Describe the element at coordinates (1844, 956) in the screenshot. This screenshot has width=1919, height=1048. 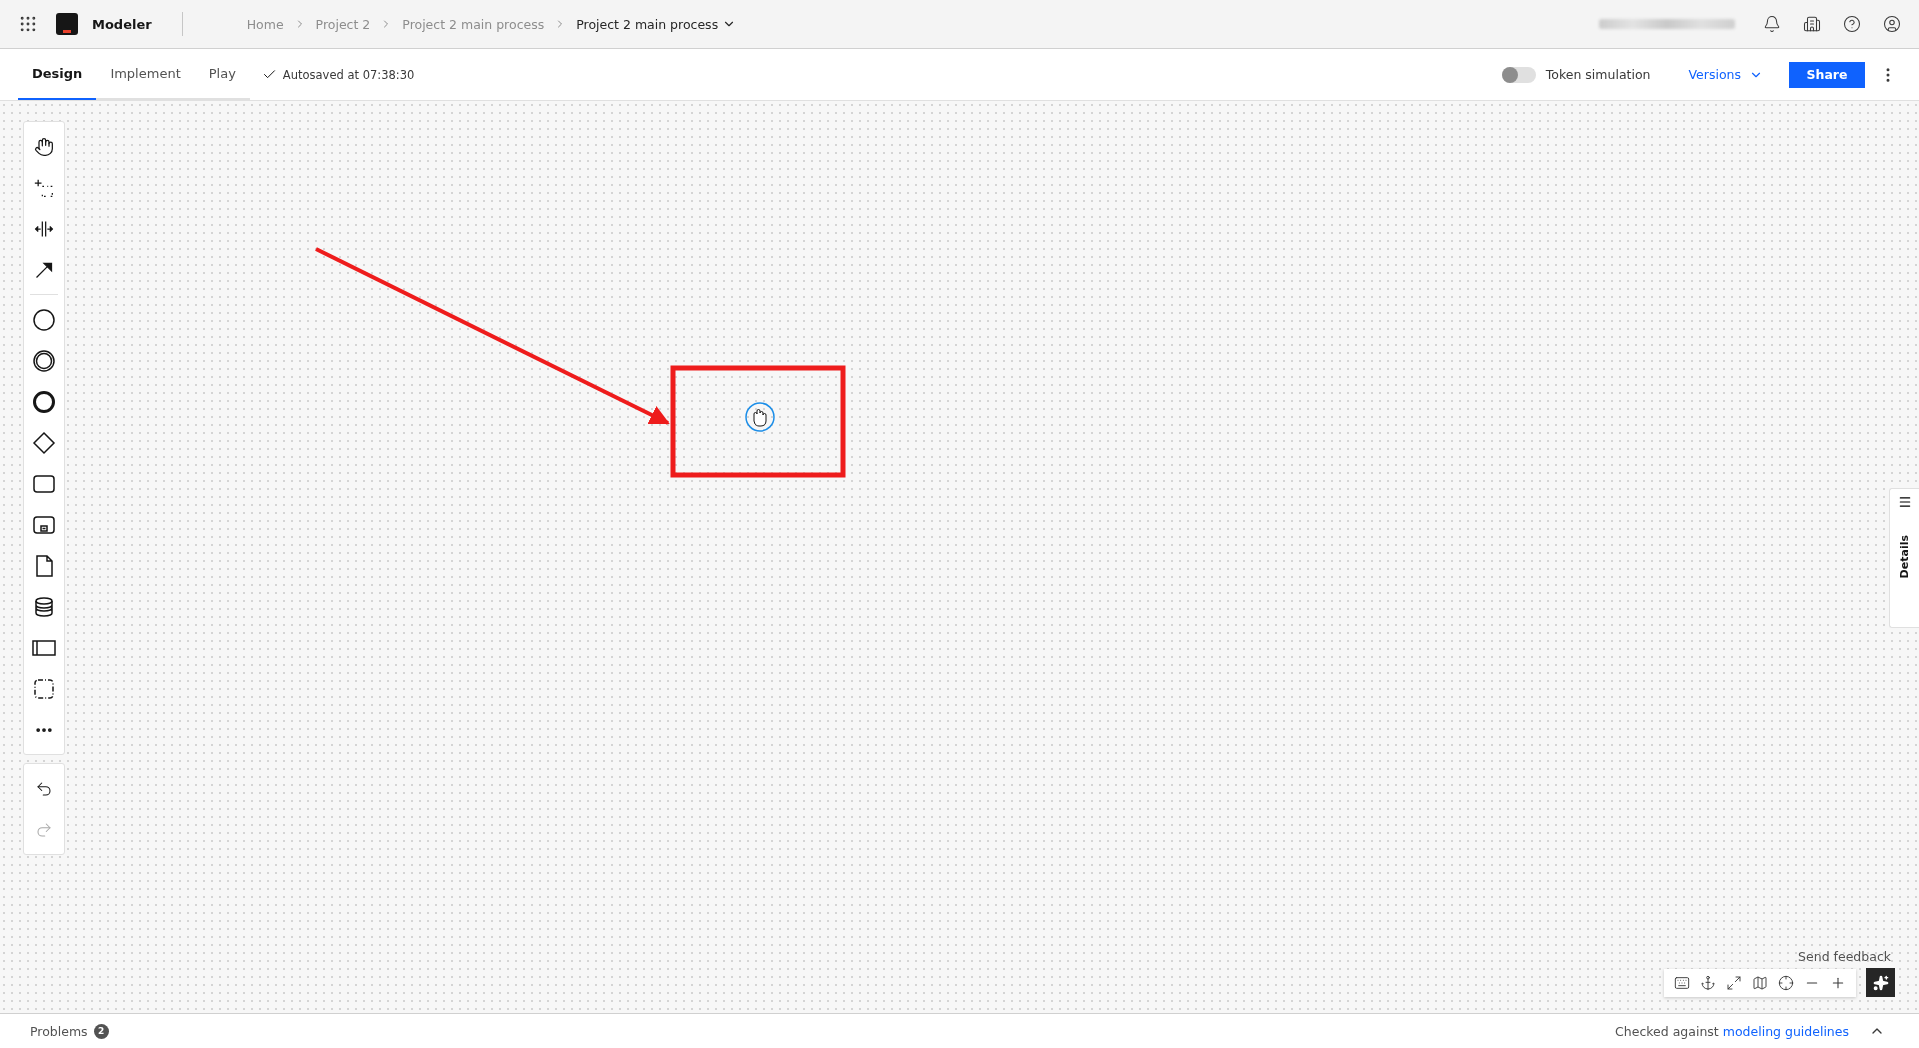
I see `send-feedback-link: Send feedback` at that location.